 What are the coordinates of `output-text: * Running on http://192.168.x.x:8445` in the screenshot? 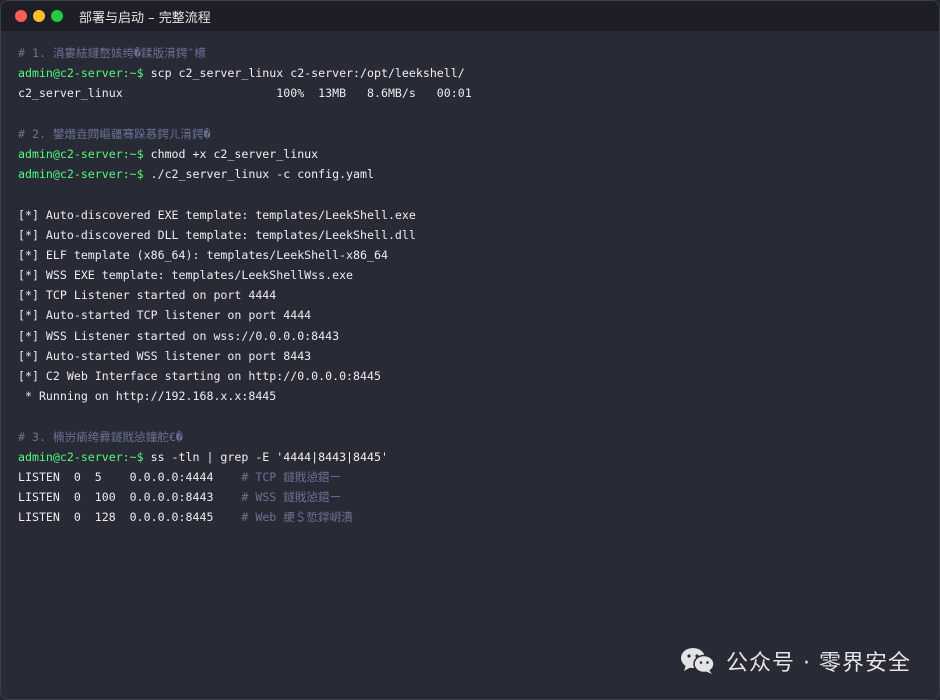 It's located at (147, 396).